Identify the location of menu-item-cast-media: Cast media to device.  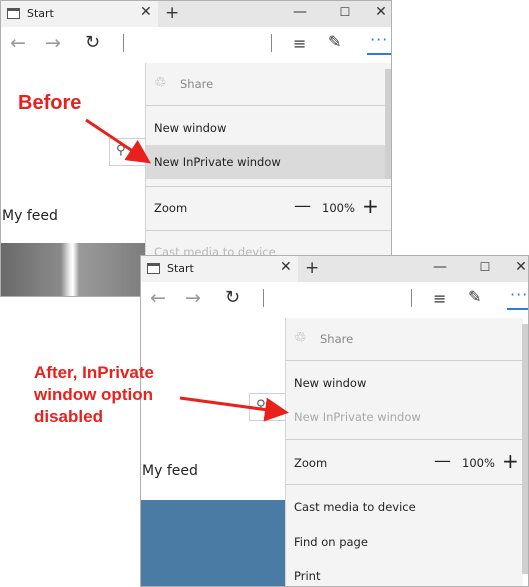
(404, 507).